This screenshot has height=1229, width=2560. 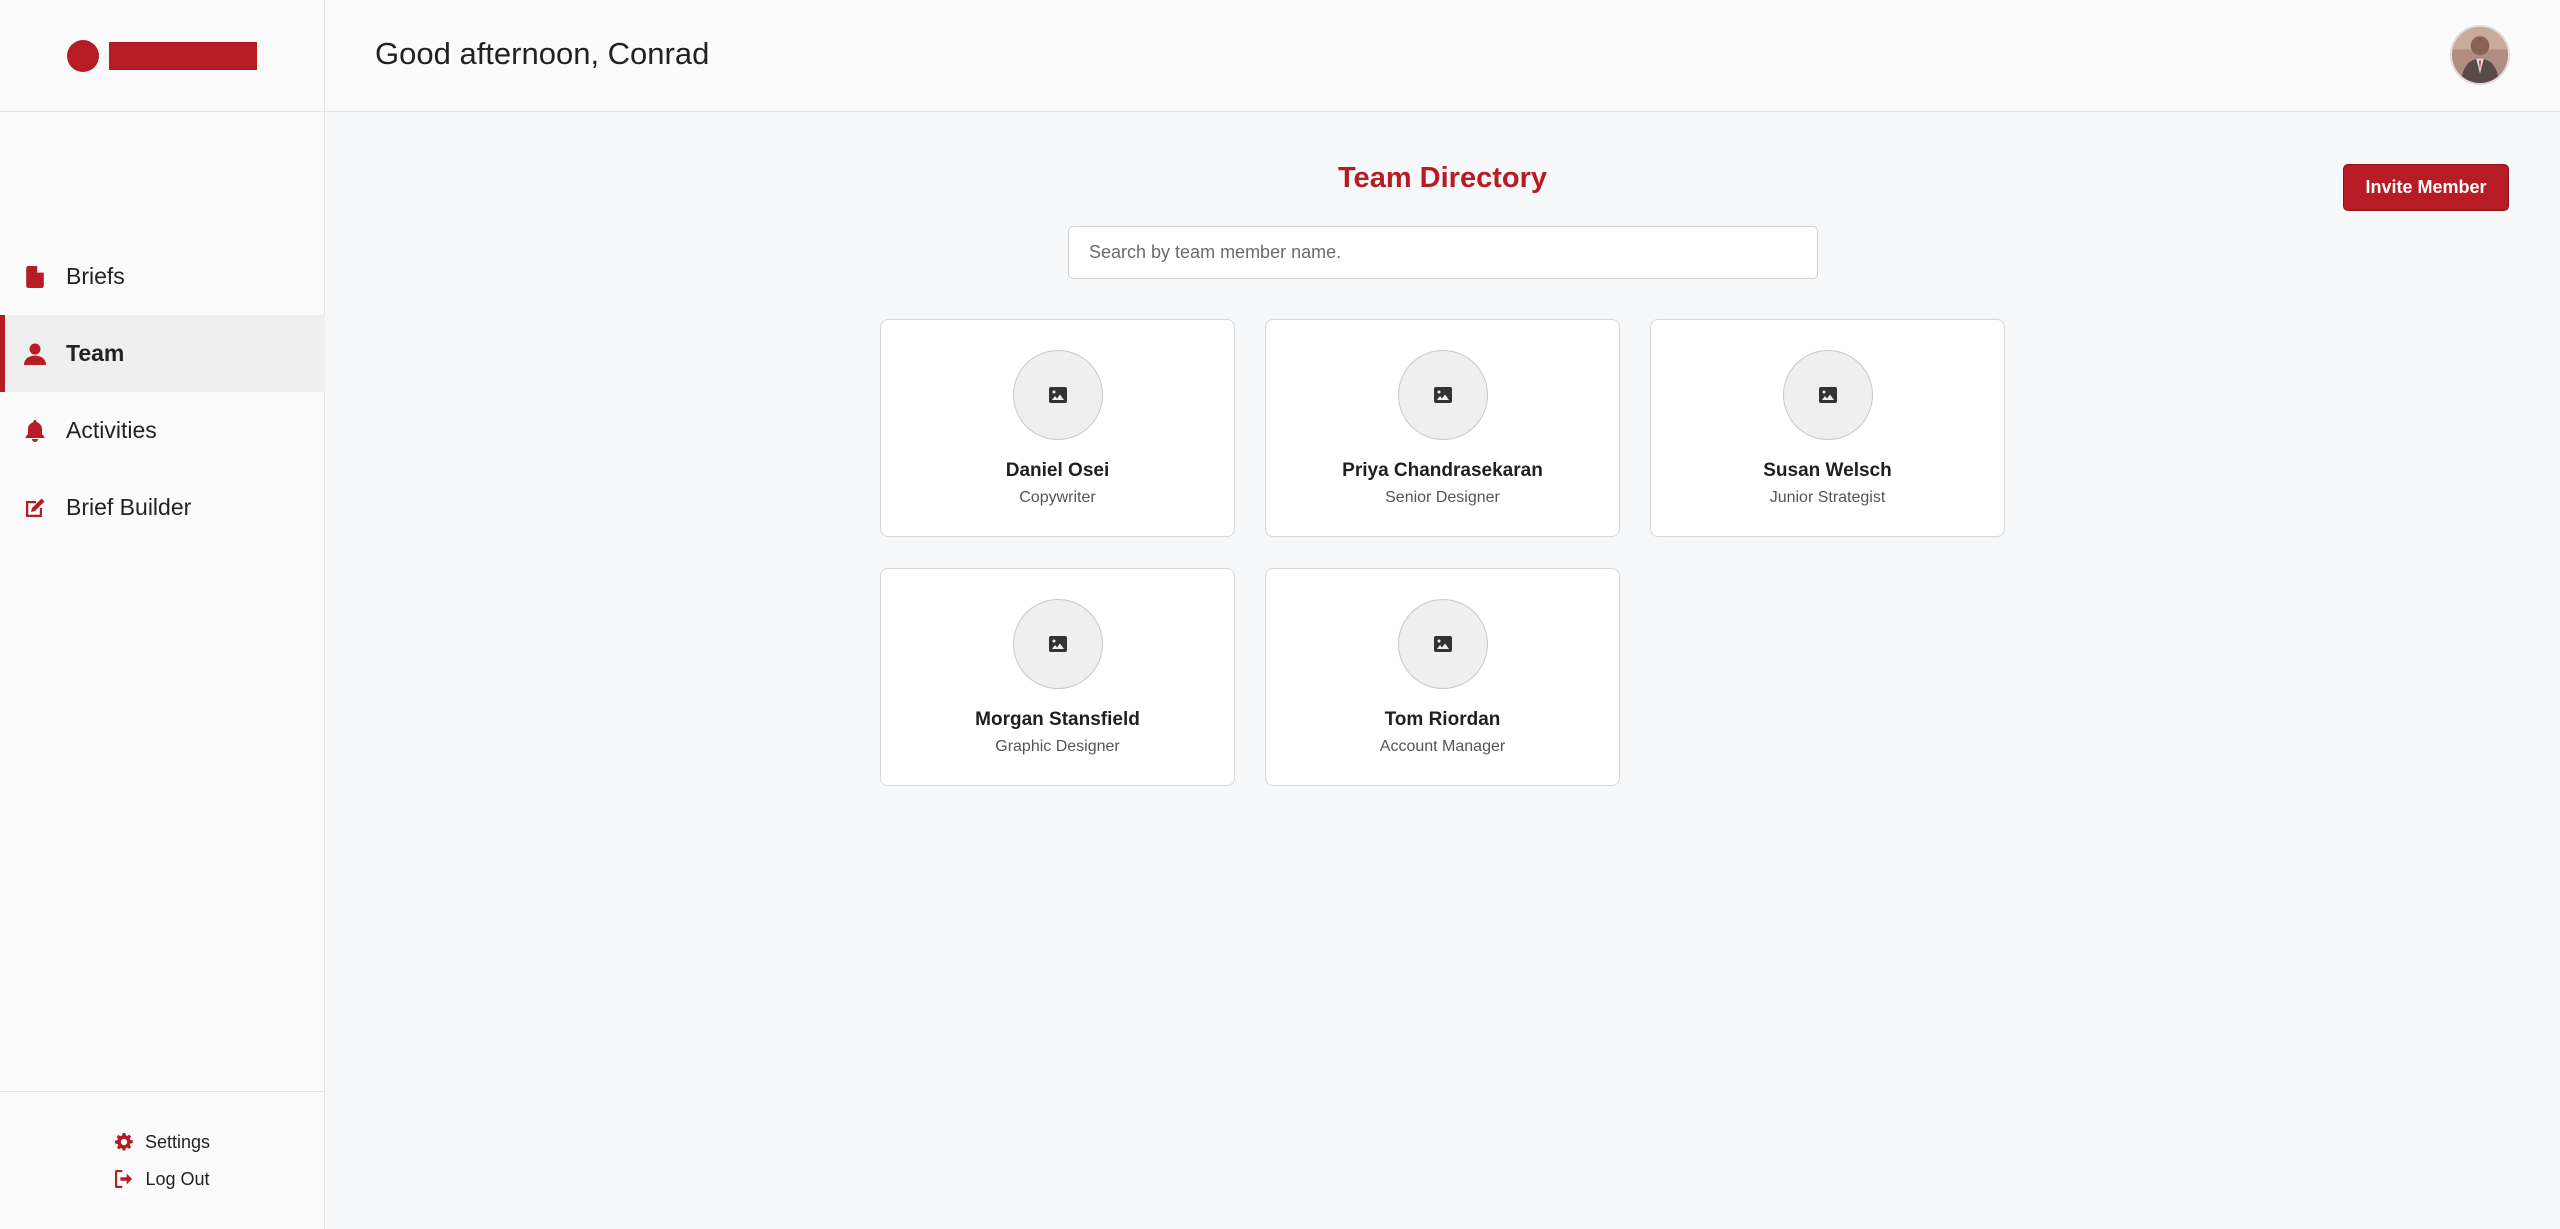 I want to click on member-role: Graphic Designer, so click(x=1057, y=746).